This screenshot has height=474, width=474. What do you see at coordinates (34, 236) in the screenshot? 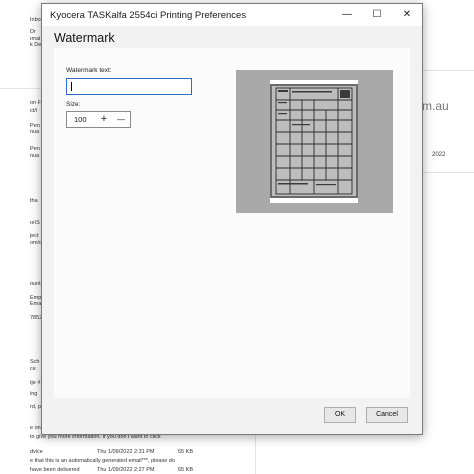
I see `bg-text: ject` at bounding box center [34, 236].